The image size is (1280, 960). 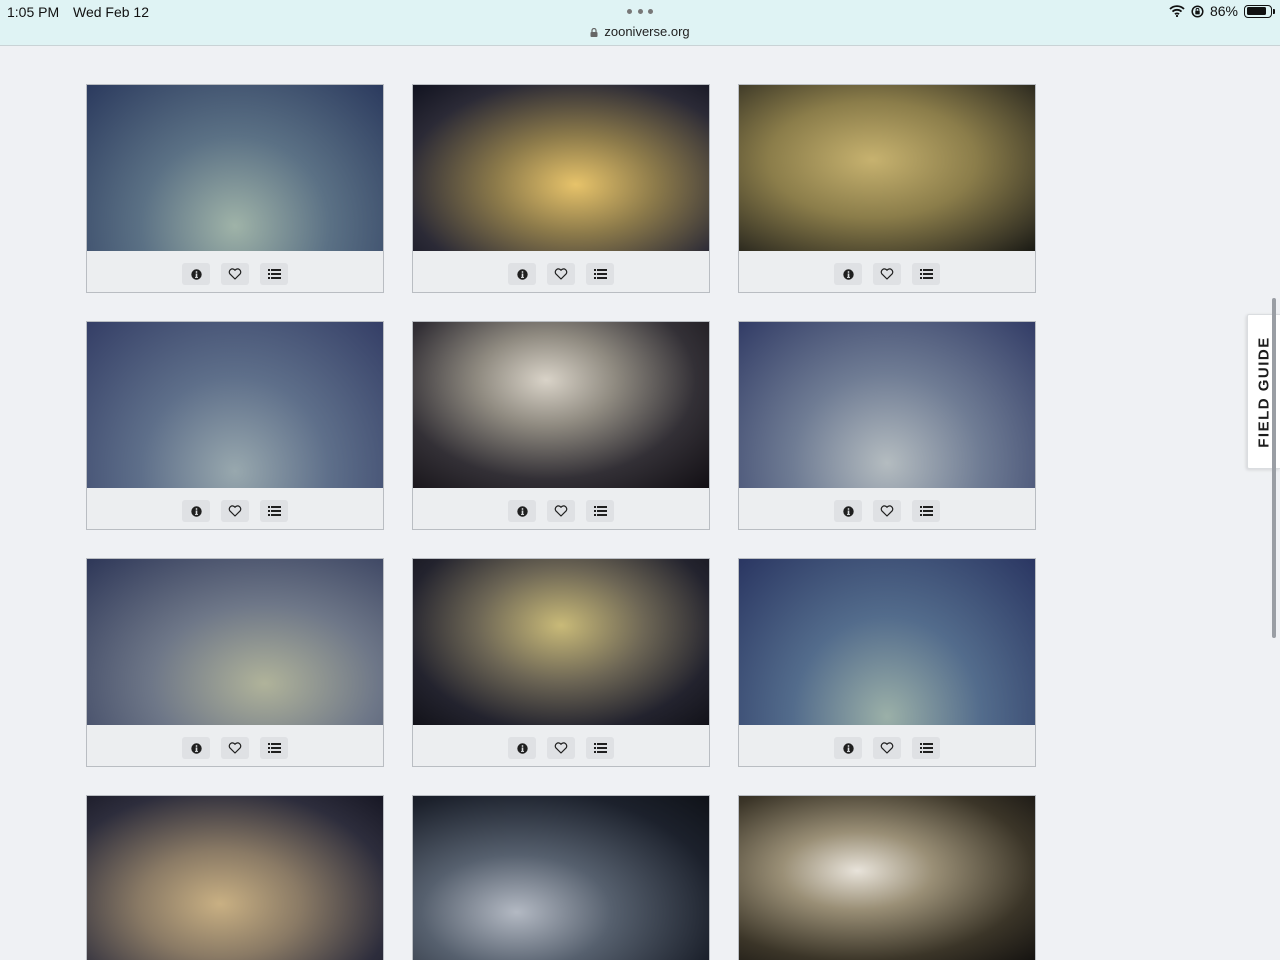 What do you see at coordinates (594, 32) in the screenshot?
I see `lock-icon` at bounding box center [594, 32].